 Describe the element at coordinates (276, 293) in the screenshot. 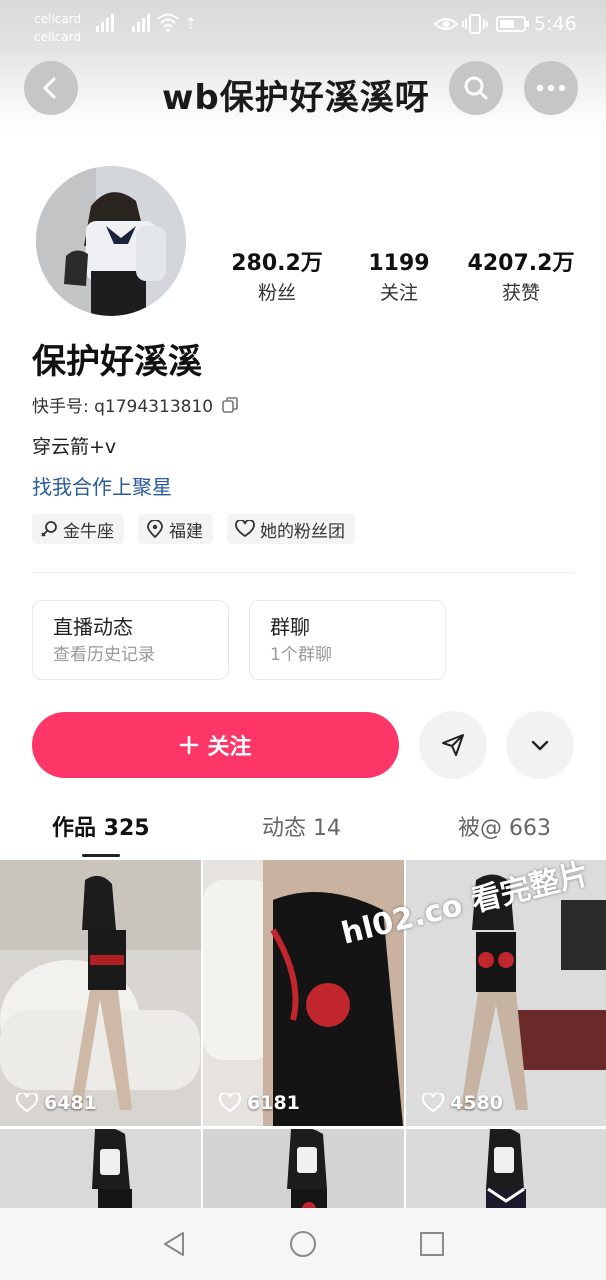

I see `followers-label: 粉丝` at that location.